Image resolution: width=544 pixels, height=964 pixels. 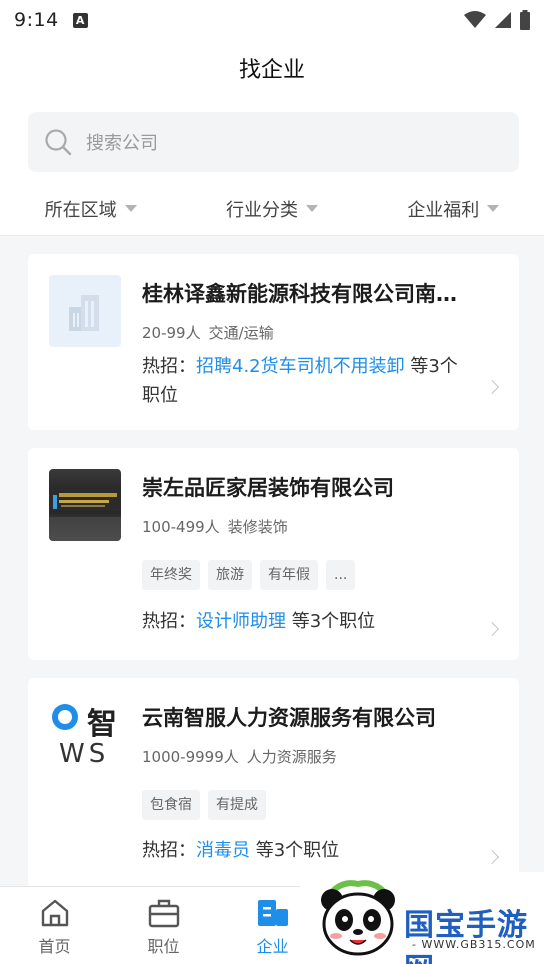 I want to click on hot-job-link: 设计师助理, so click(x=241, y=621).